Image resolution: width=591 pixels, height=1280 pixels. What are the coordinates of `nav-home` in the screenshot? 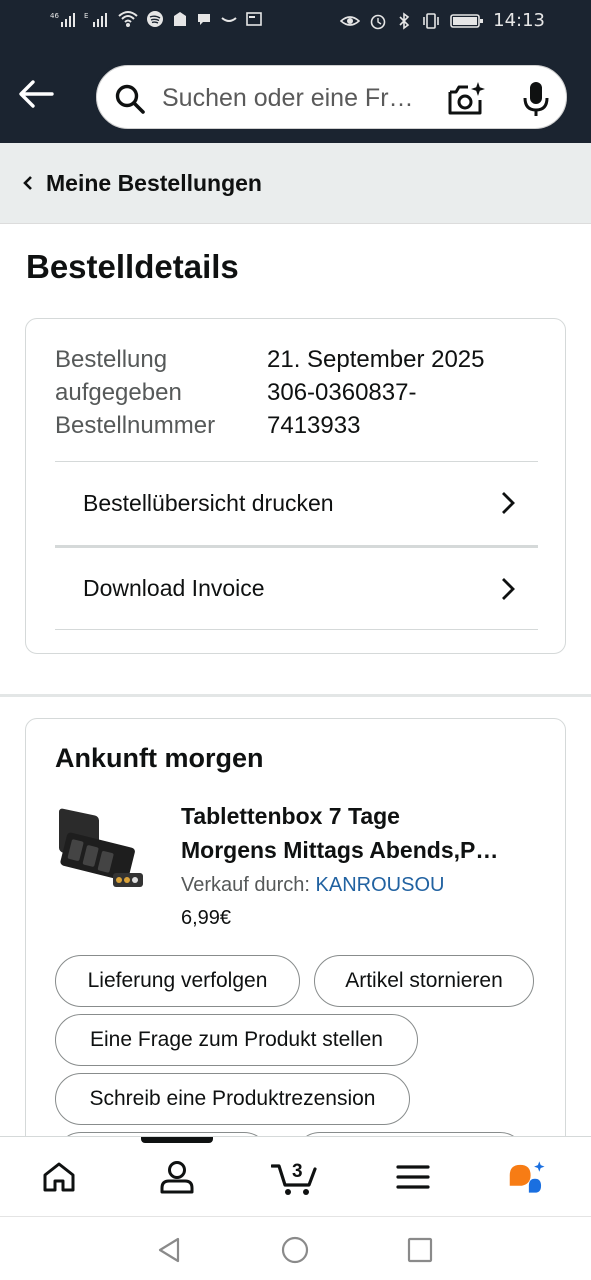 It's located at (59, 1177).